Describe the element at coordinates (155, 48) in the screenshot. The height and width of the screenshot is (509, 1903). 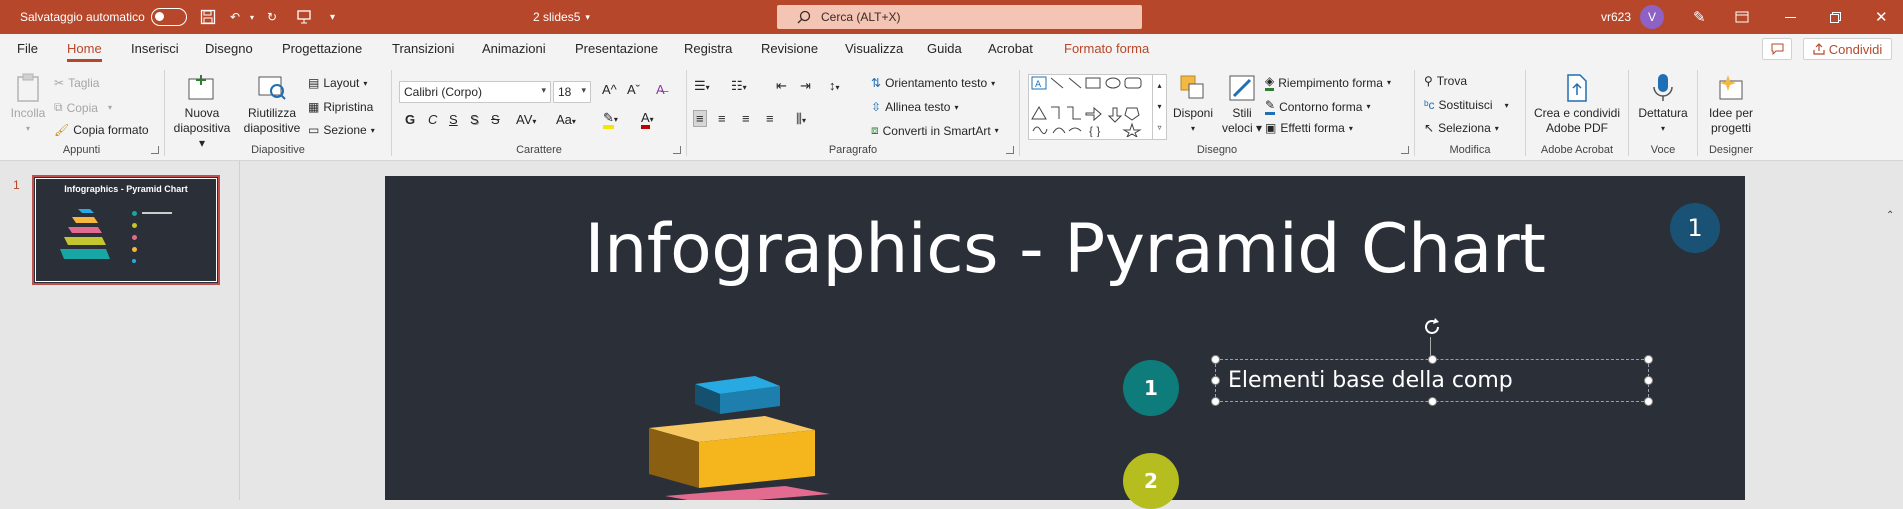
I see `tab-inserisci: Inserisci` at that location.